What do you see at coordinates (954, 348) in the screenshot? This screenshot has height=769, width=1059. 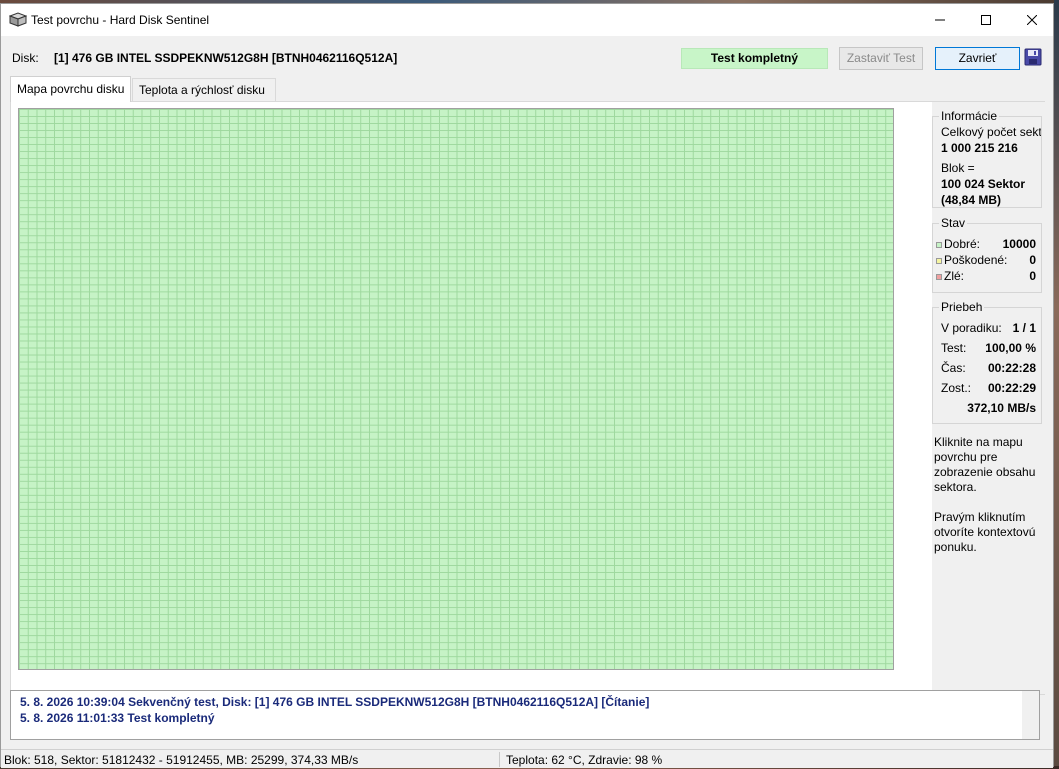 I see `test-label: Test:` at bounding box center [954, 348].